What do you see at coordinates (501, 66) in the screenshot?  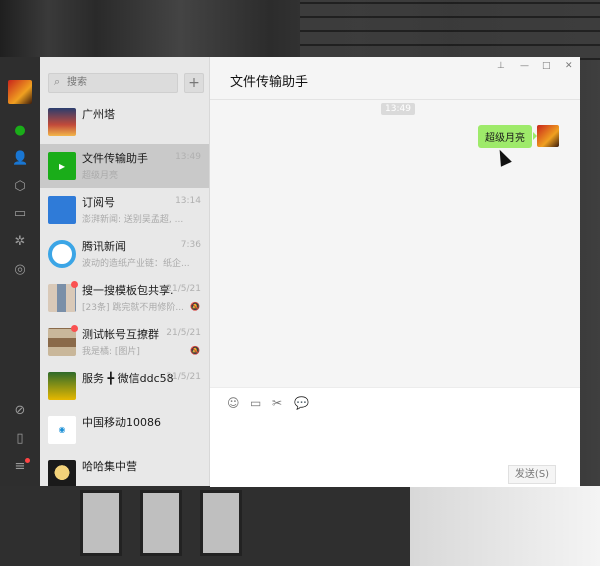 I see `pin-icon: ⊥` at bounding box center [501, 66].